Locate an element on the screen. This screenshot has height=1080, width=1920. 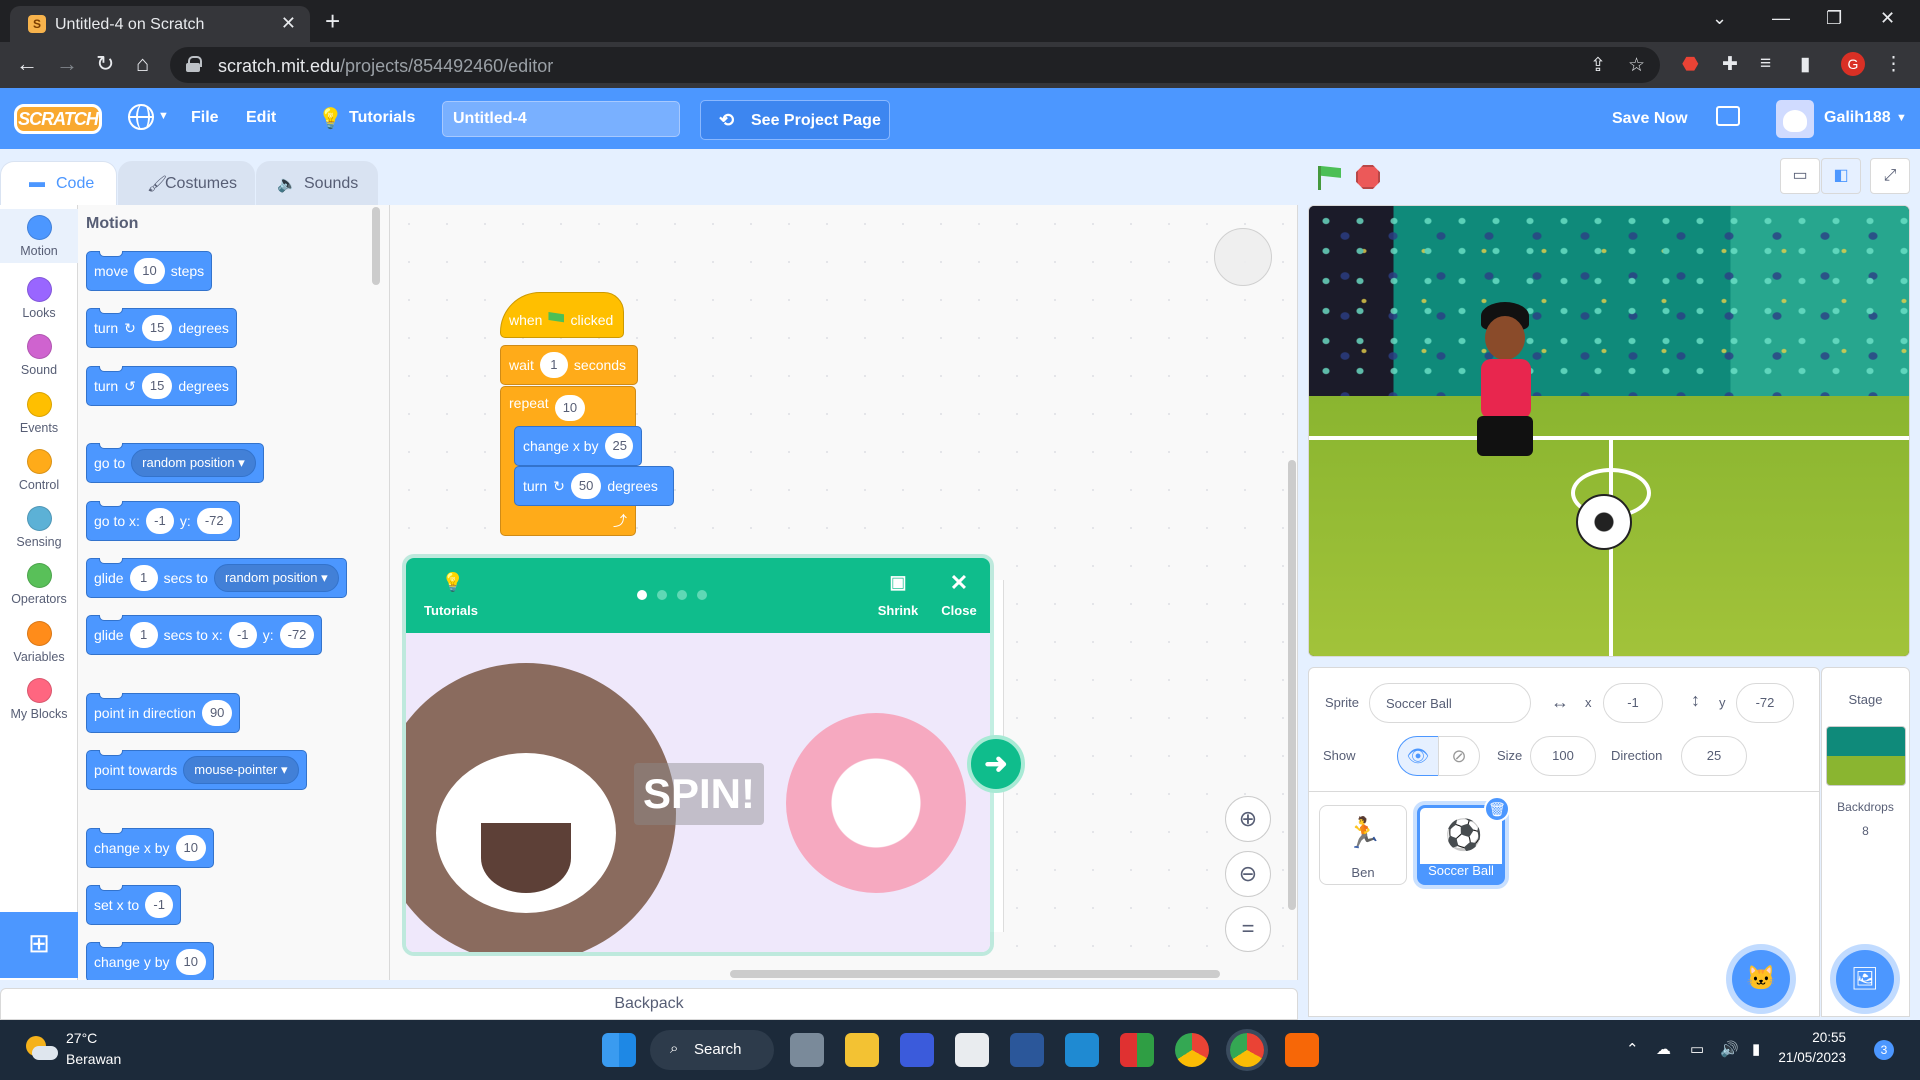
block-point-towards: point towards mouse-pointer is located at coordinates (196, 770).